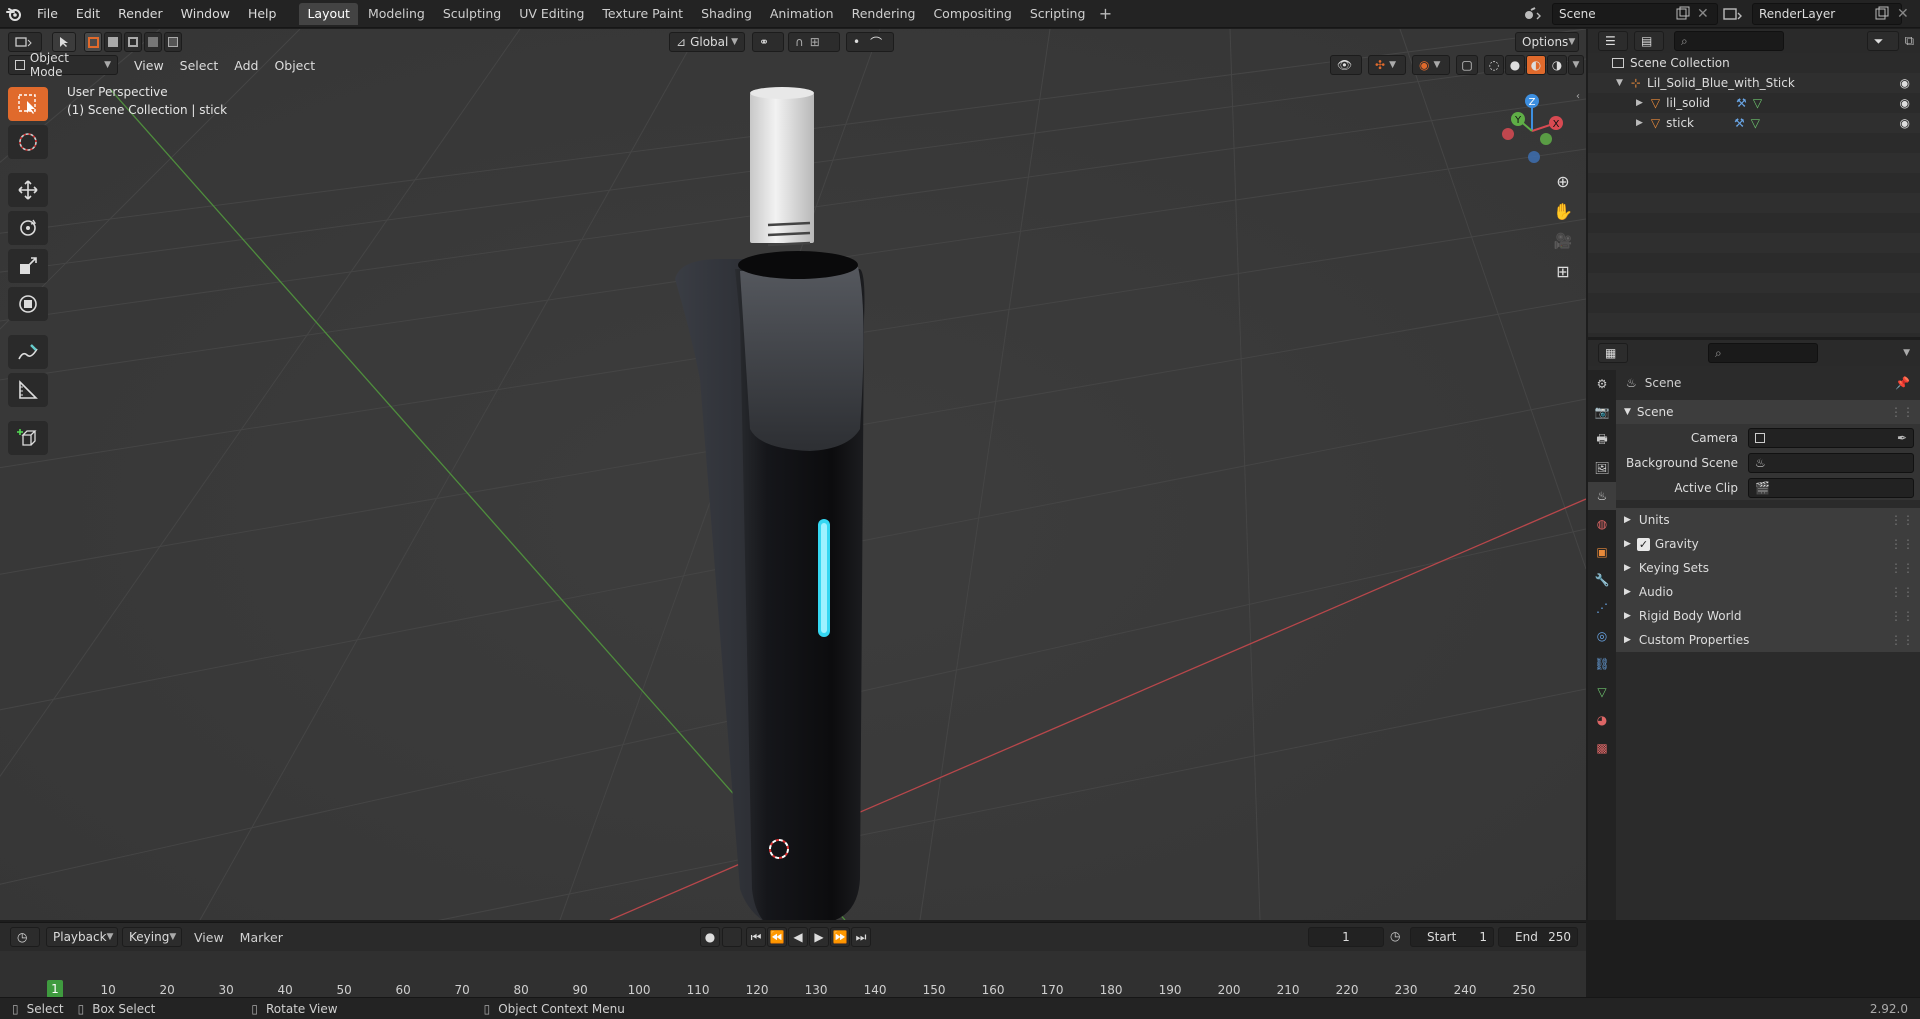  What do you see at coordinates (1902, 383) in the screenshot?
I see `pin-icon: 📌` at bounding box center [1902, 383].